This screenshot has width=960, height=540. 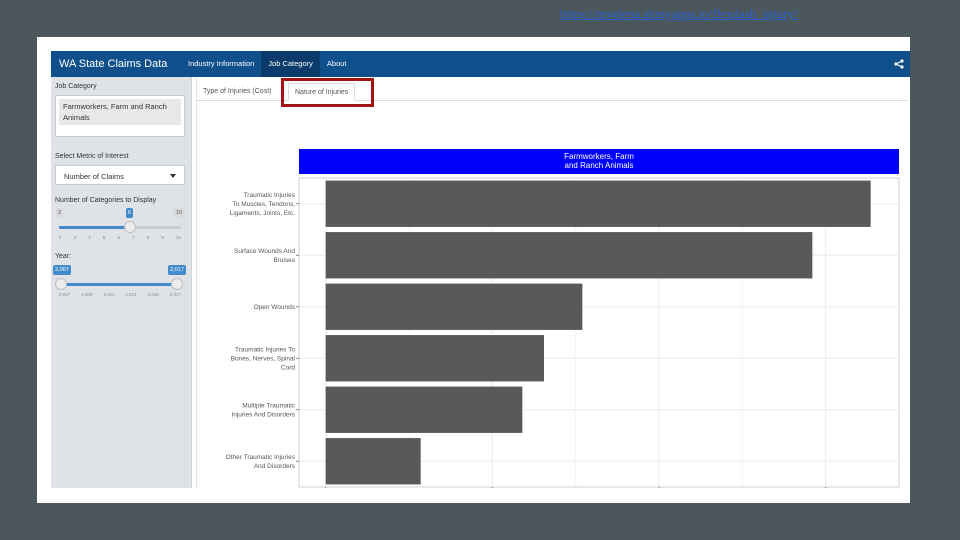 What do you see at coordinates (65, 294) in the screenshot?
I see `year-tick-label: 2,007` at bounding box center [65, 294].